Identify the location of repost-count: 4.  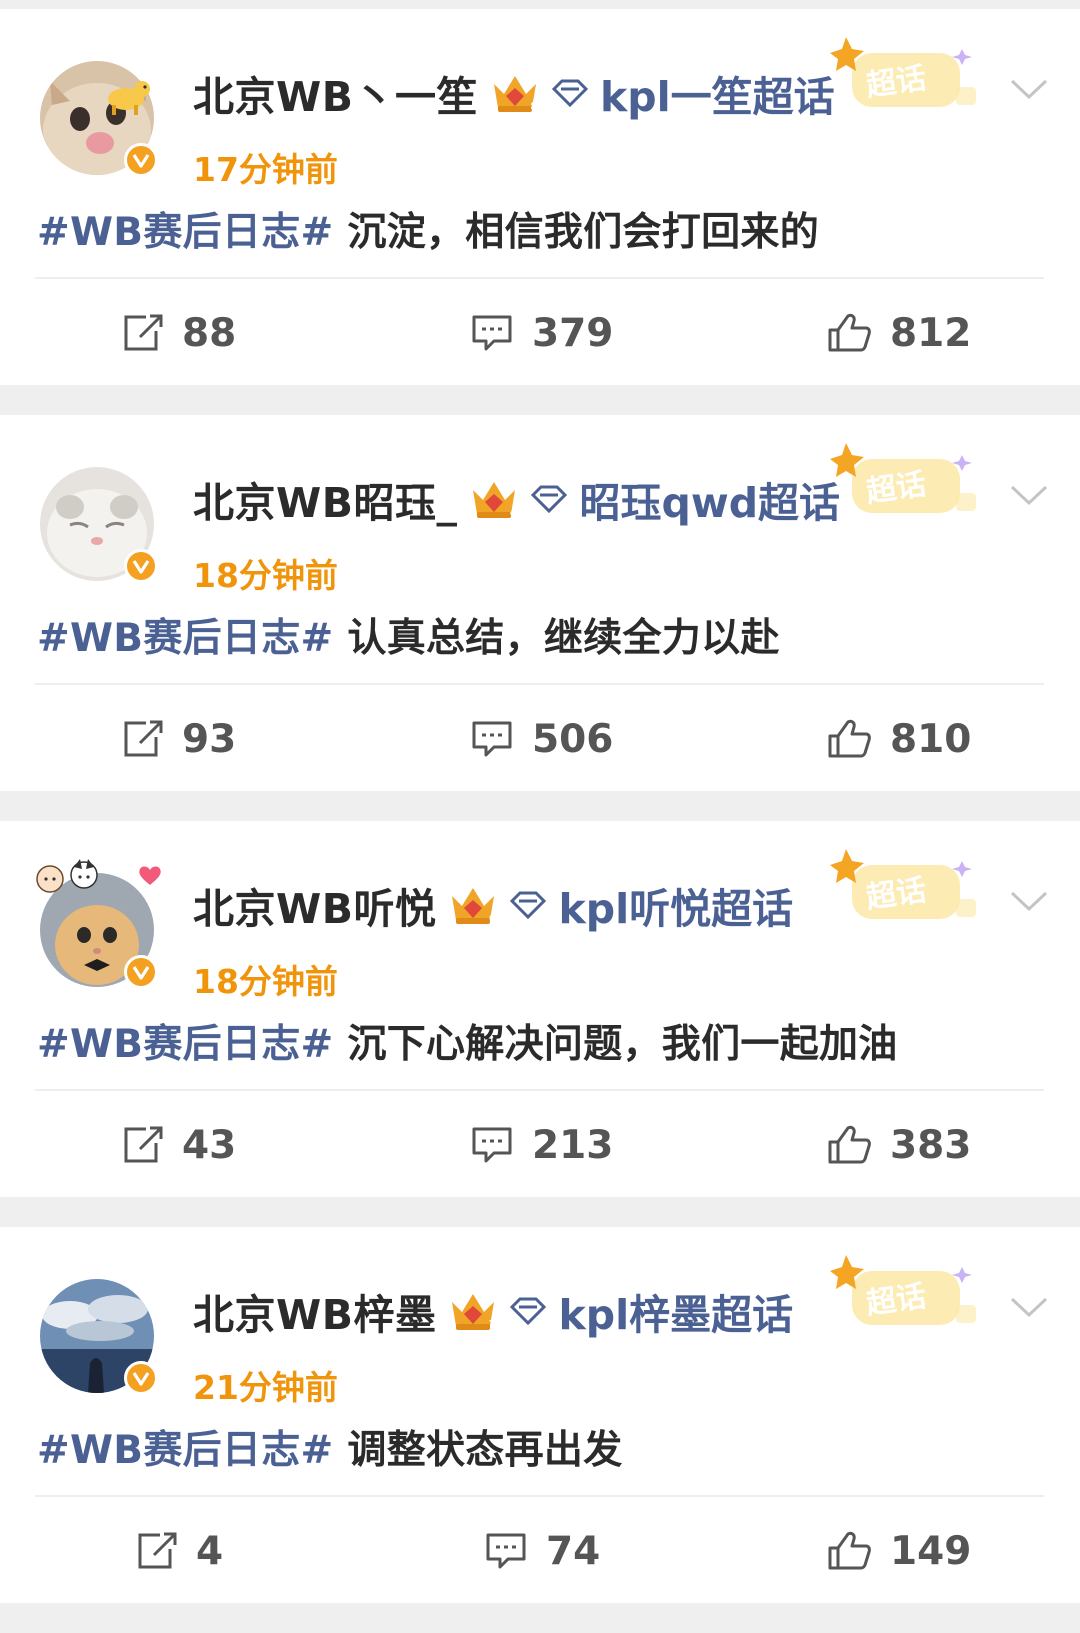
(210, 1551).